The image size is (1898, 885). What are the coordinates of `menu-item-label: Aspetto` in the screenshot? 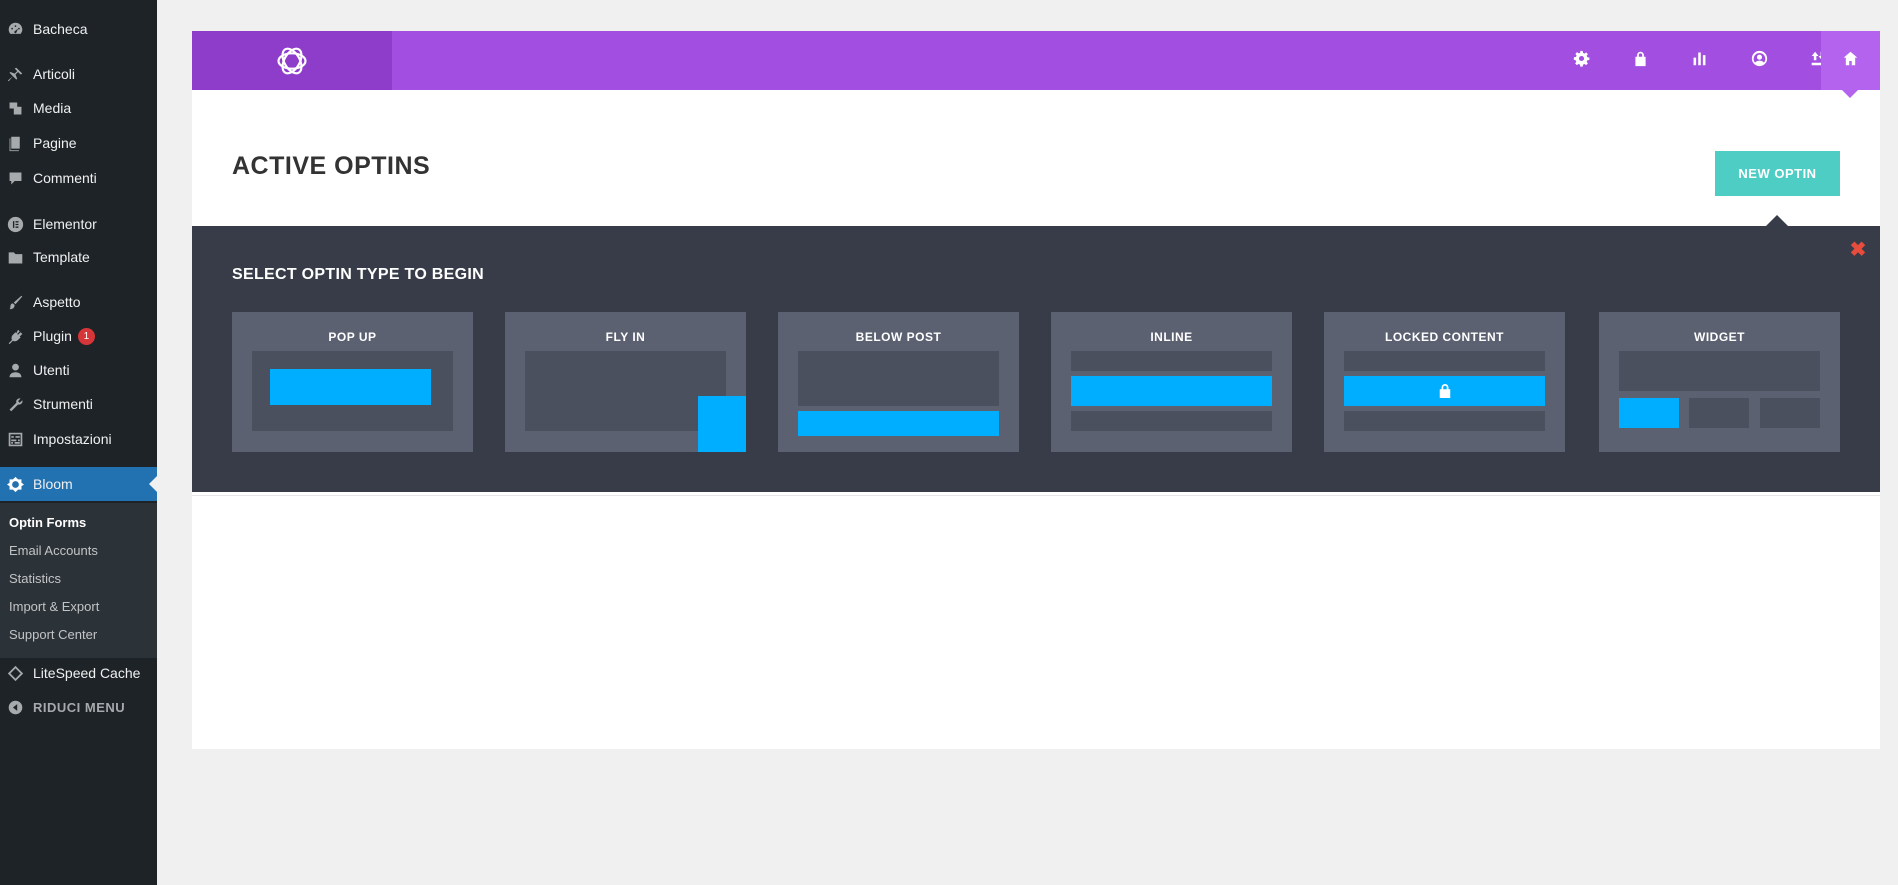 It's located at (57, 302).